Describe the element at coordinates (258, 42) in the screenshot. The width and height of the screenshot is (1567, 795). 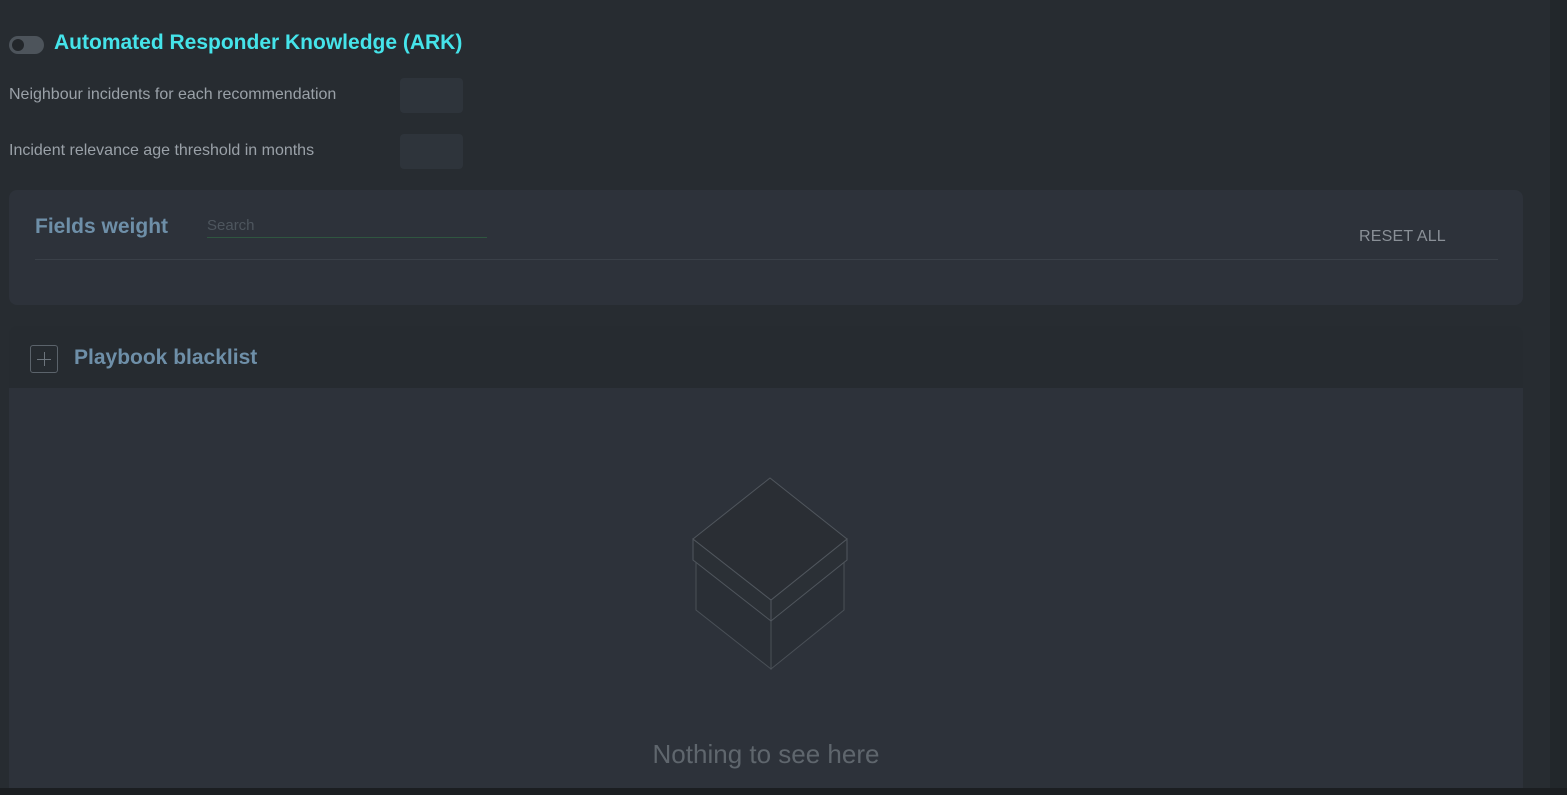
I see `ark-title: Automated Responder Knowledge (ARK)` at that location.